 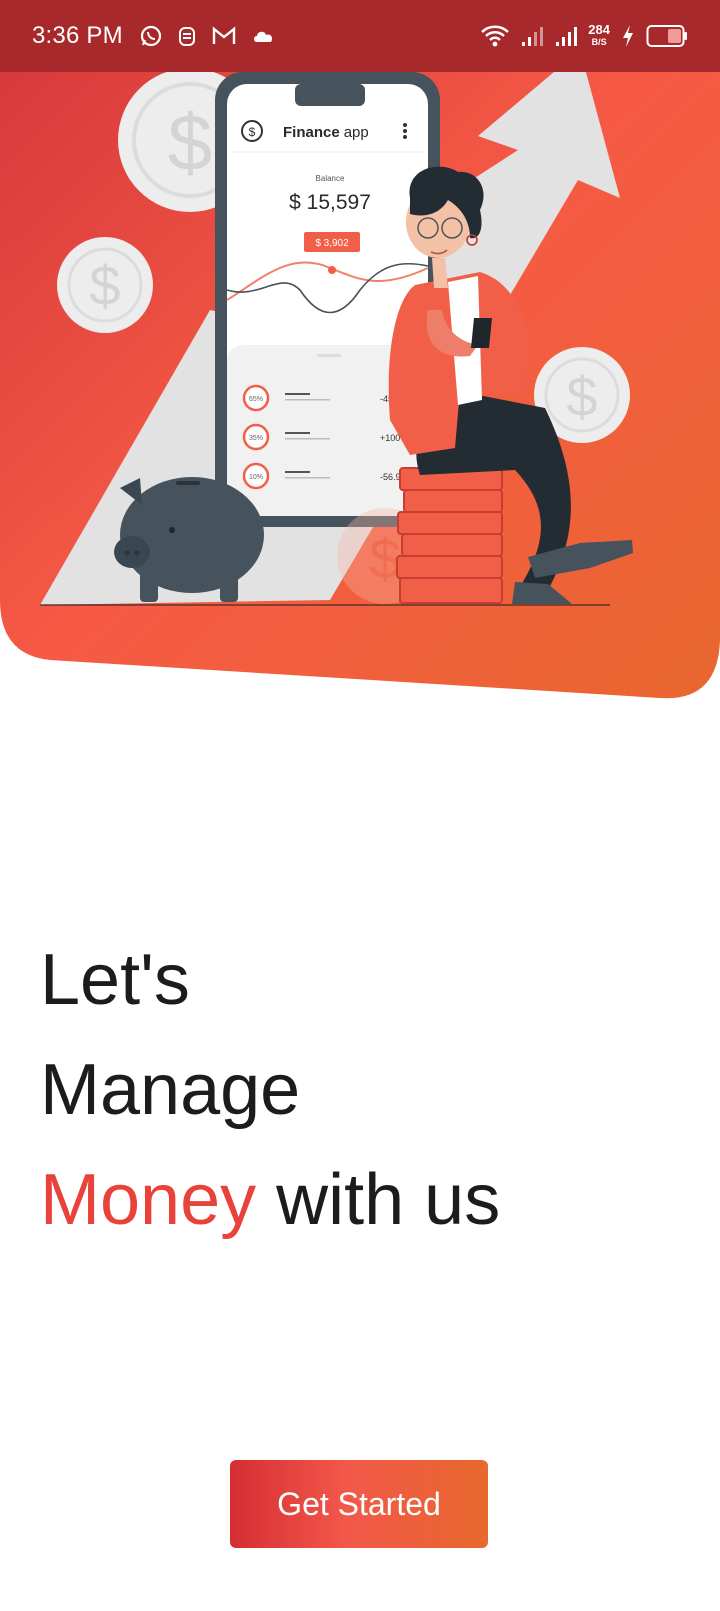 I want to click on status-left-icons, so click(x=208, y=36).